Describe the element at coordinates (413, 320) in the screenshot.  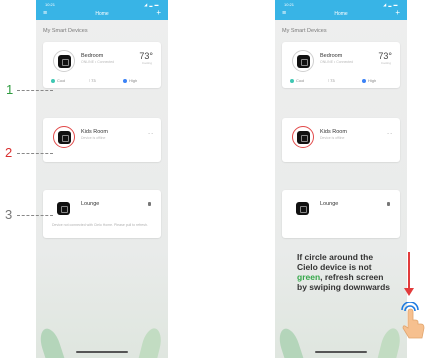
I see `swipe-hand-icon` at that location.